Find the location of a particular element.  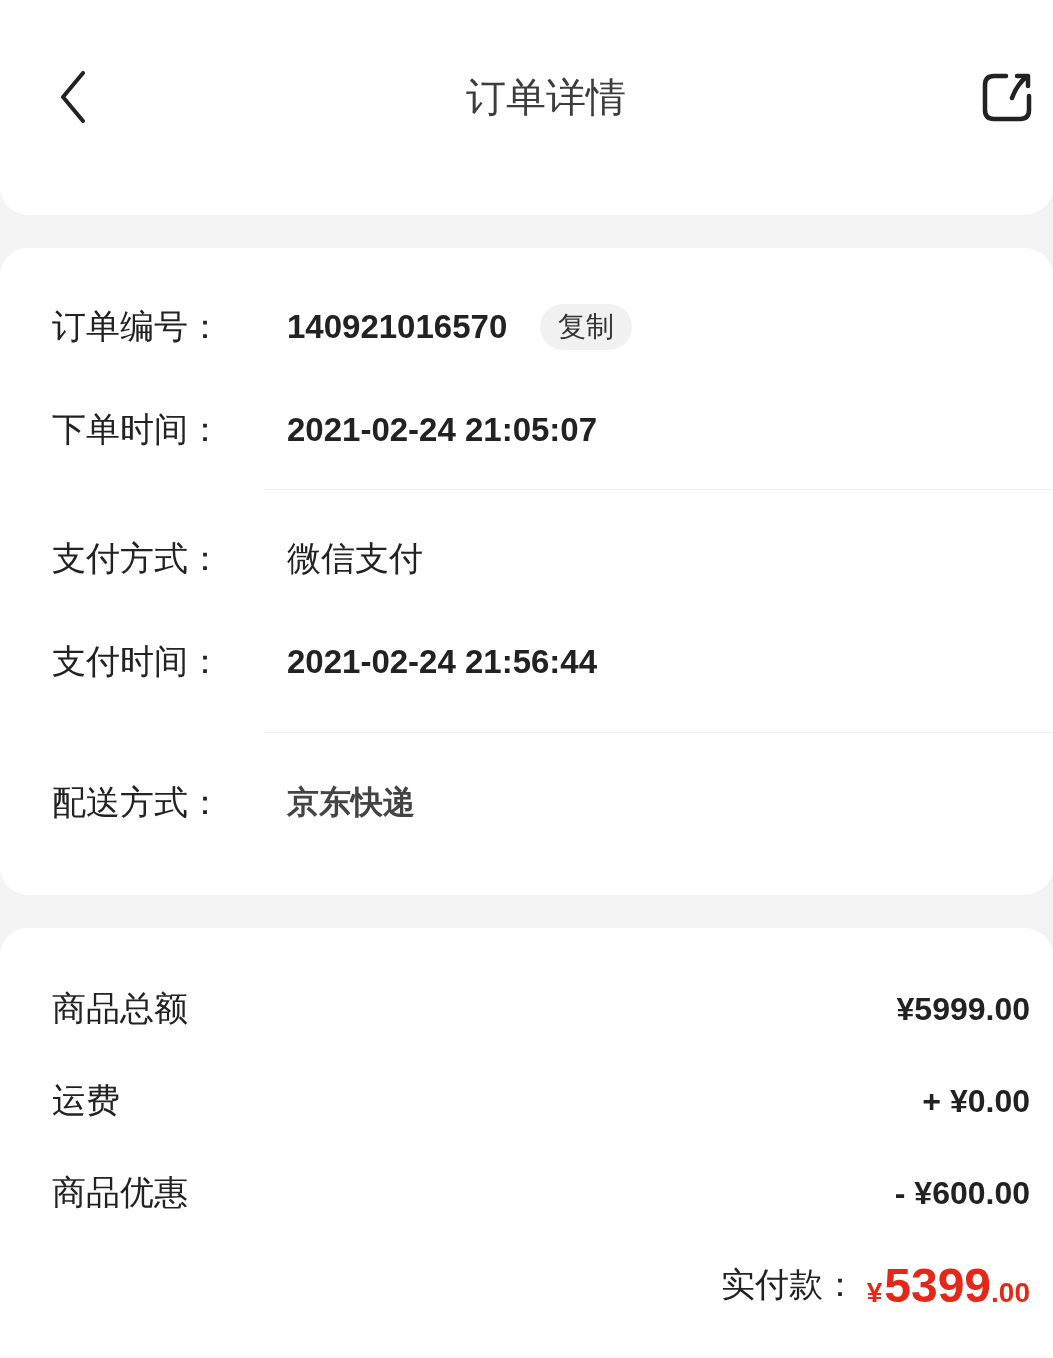

field-value: 微信支付 is located at coordinates (355, 558).